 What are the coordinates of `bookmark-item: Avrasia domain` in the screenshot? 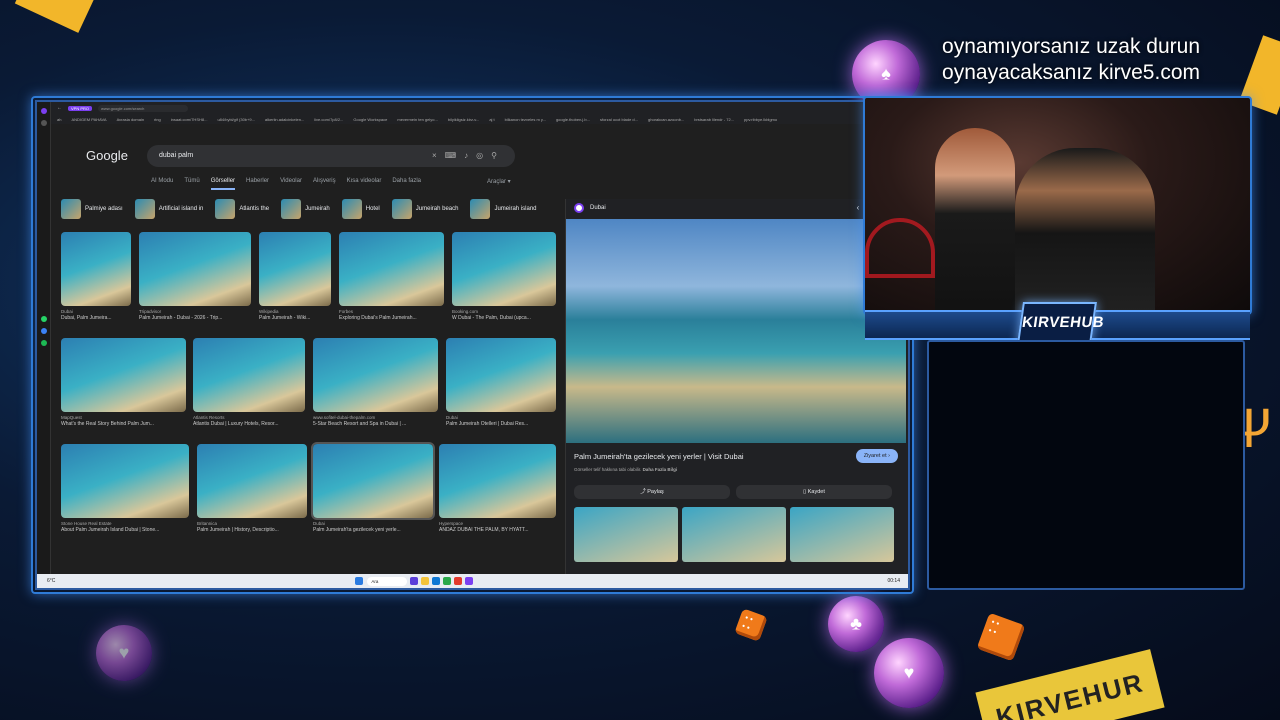 It's located at (131, 119).